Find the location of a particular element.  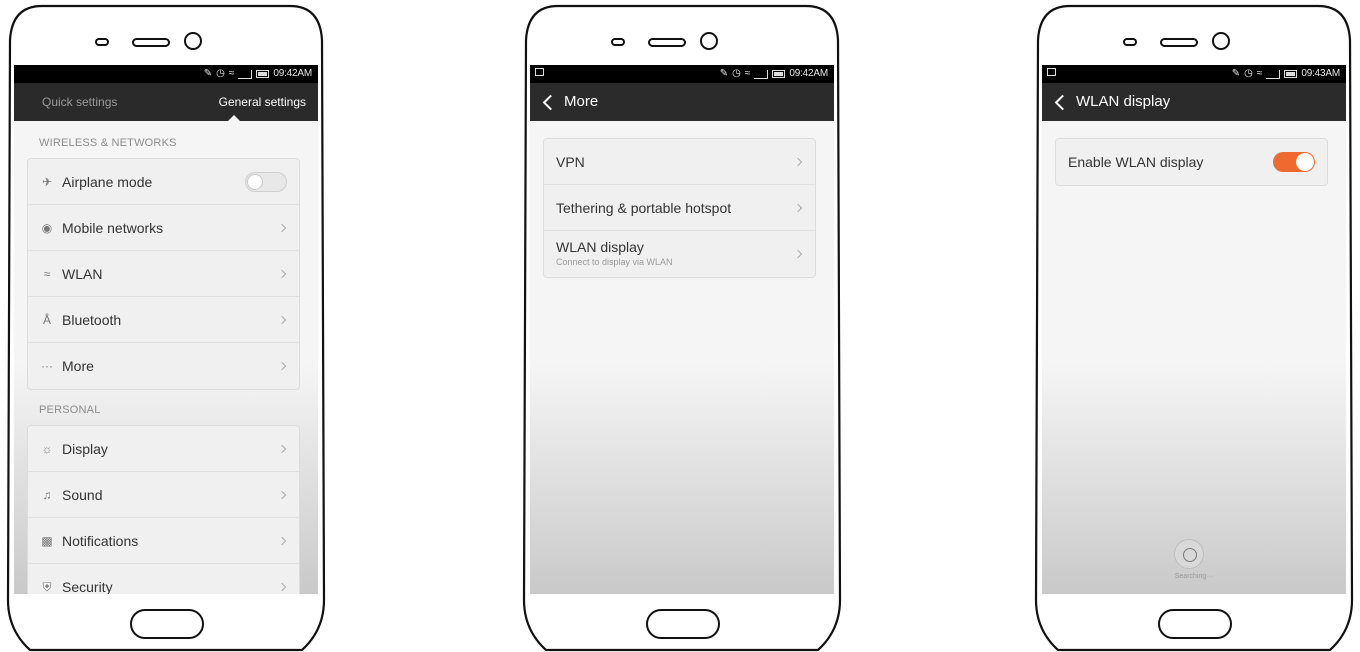

settings-row-more: ··· More is located at coordinates (163, 366).